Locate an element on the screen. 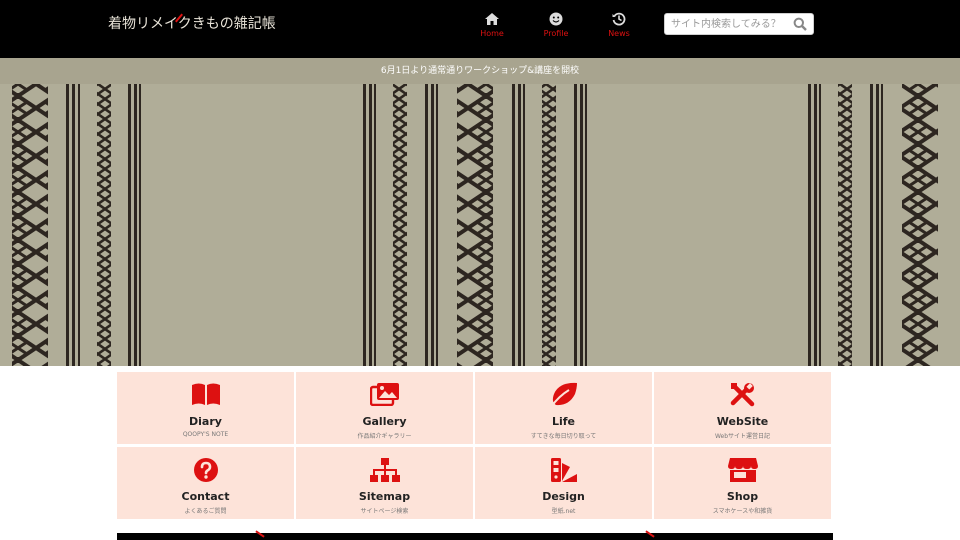 The image size is (960, 540). leaf-icon is located at coordinates (563, 395).